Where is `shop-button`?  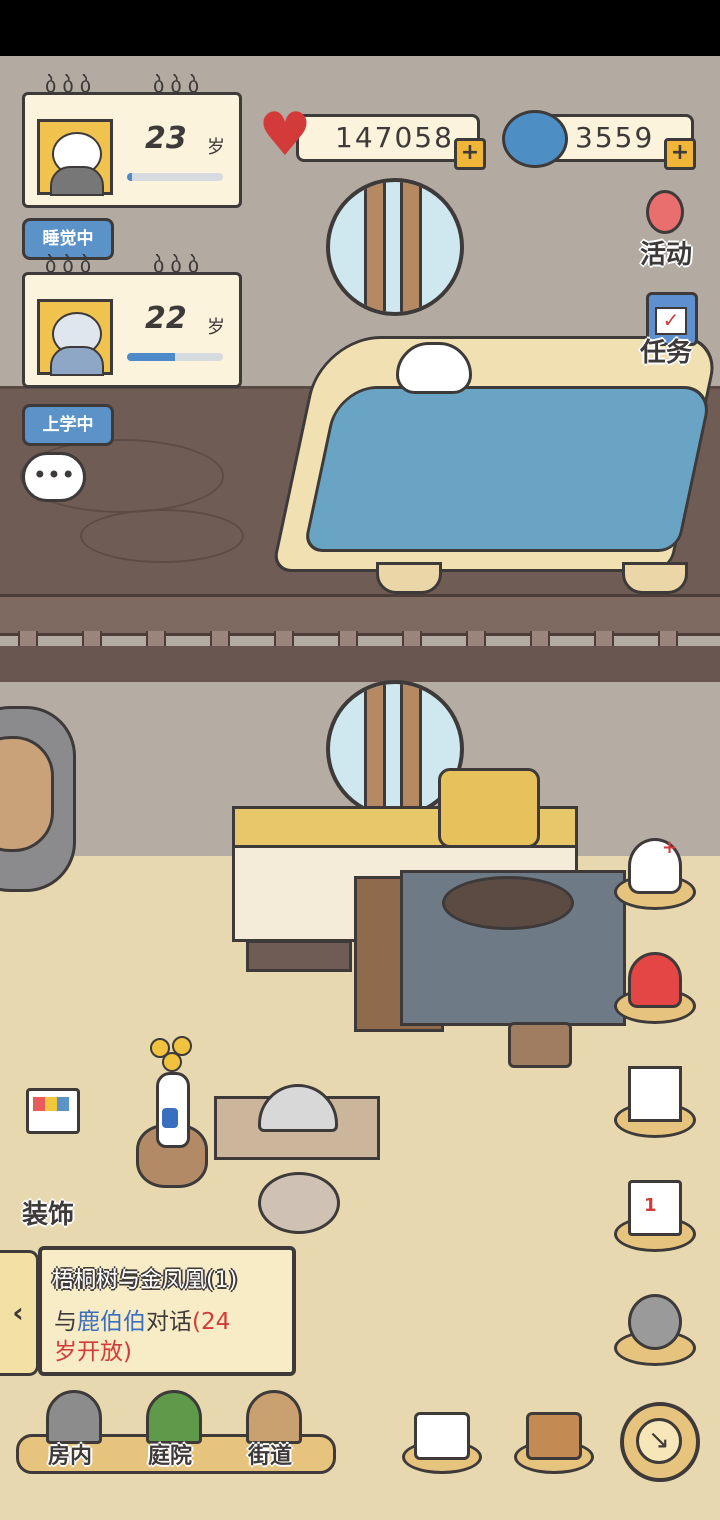 shop-button is located at coordinates (442, 1442).